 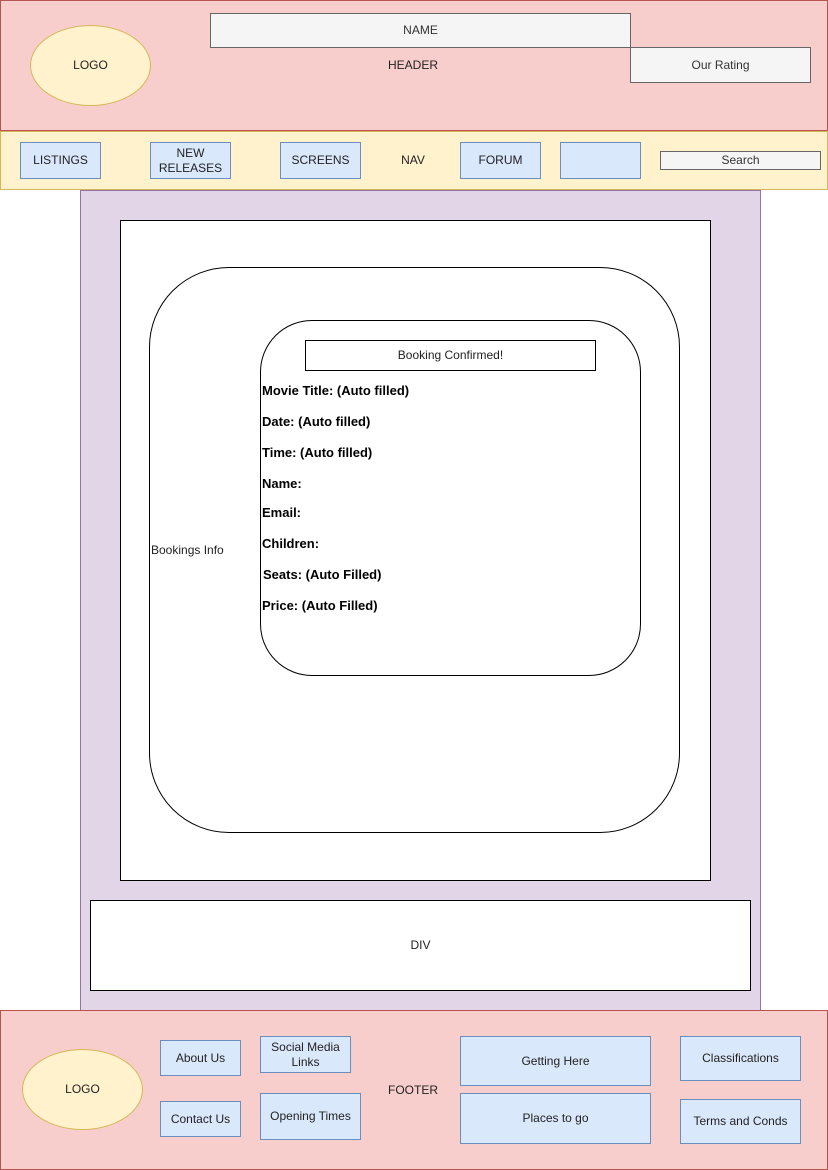 I want to click on date-field: Date: (Auto filled), so click(x=316, y=421).